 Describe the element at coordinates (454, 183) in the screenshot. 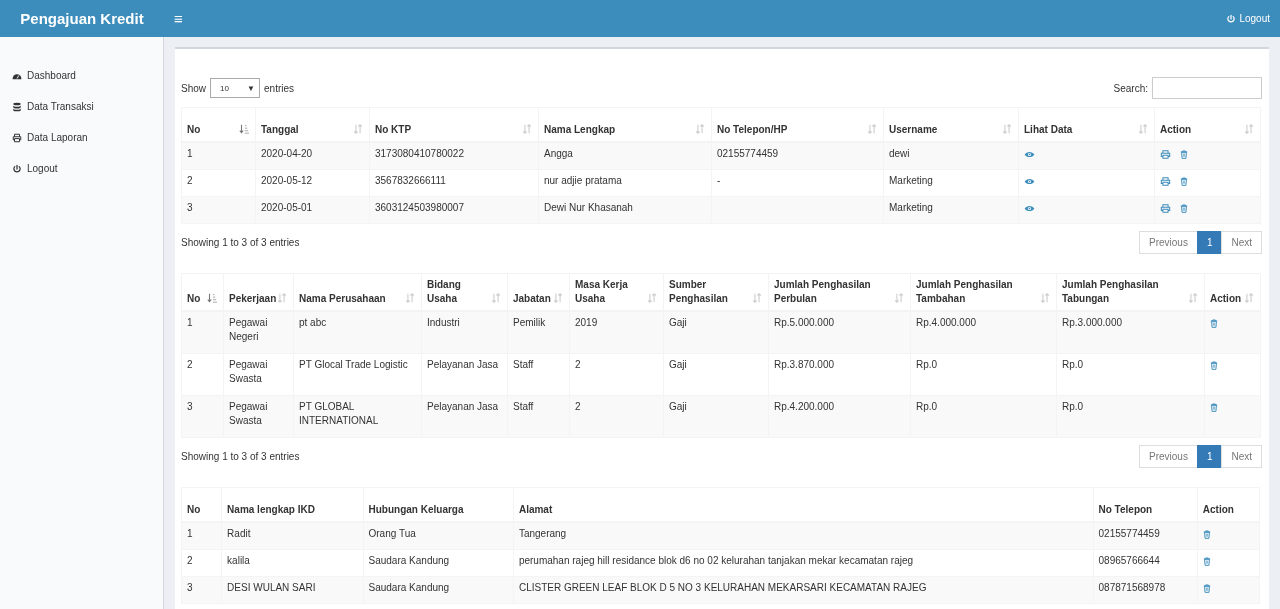

I see `table-cell: 3567832666111` at that location.